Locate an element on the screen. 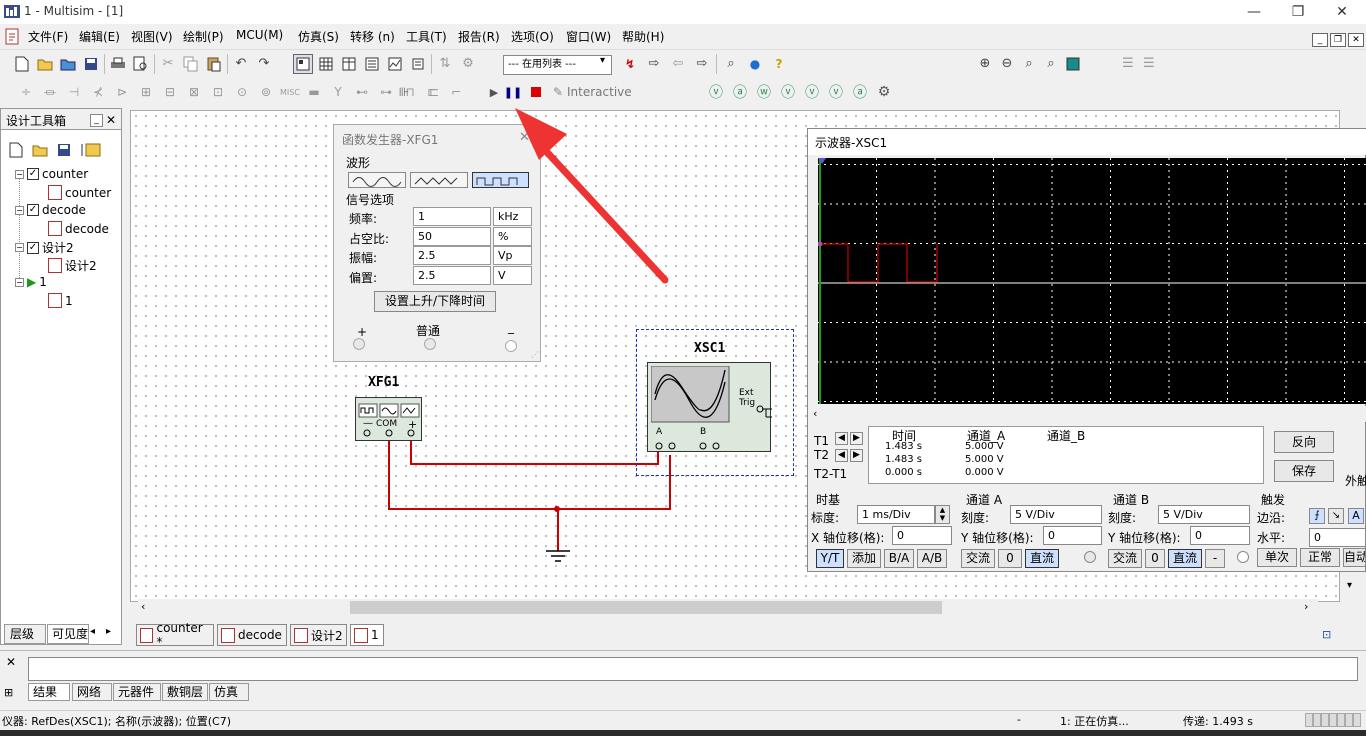 The height and width of the screenshot is (736, 1366). print-preview-icon is located at coordinates (141, 64).